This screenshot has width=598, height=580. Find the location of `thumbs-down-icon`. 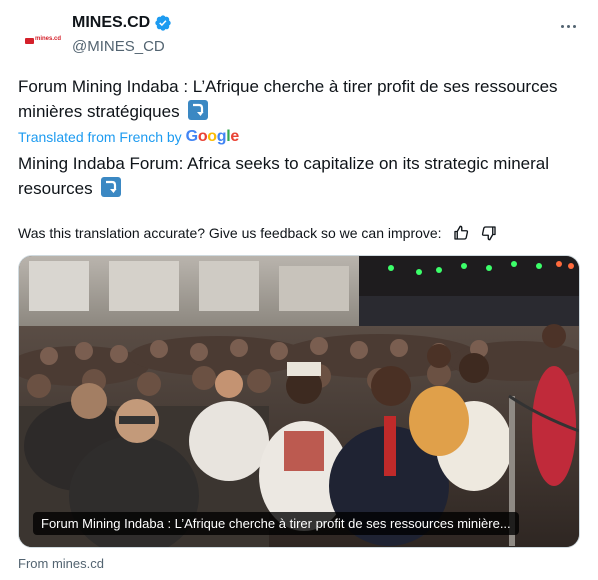

thumbs-down-icon is located at coordinates (489, 233).